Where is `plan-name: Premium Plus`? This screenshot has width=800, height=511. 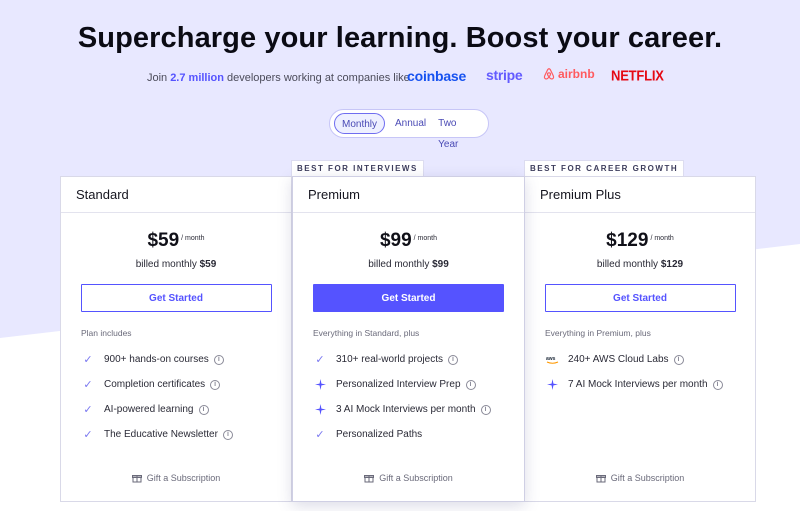
plan-name: Premium Plus is located at coordinates (640, 195).